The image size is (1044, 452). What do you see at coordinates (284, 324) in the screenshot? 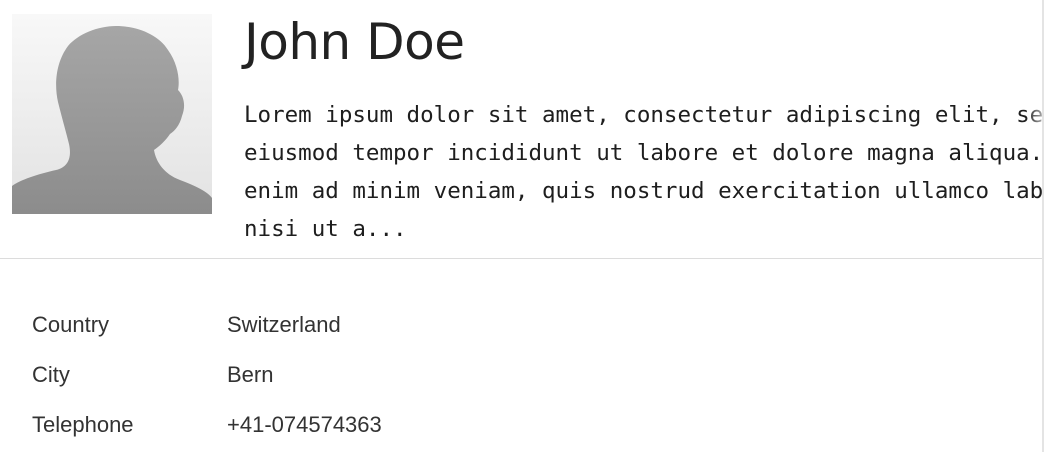
I see `country-value: Switzerland` at bounding box center [284, 324].